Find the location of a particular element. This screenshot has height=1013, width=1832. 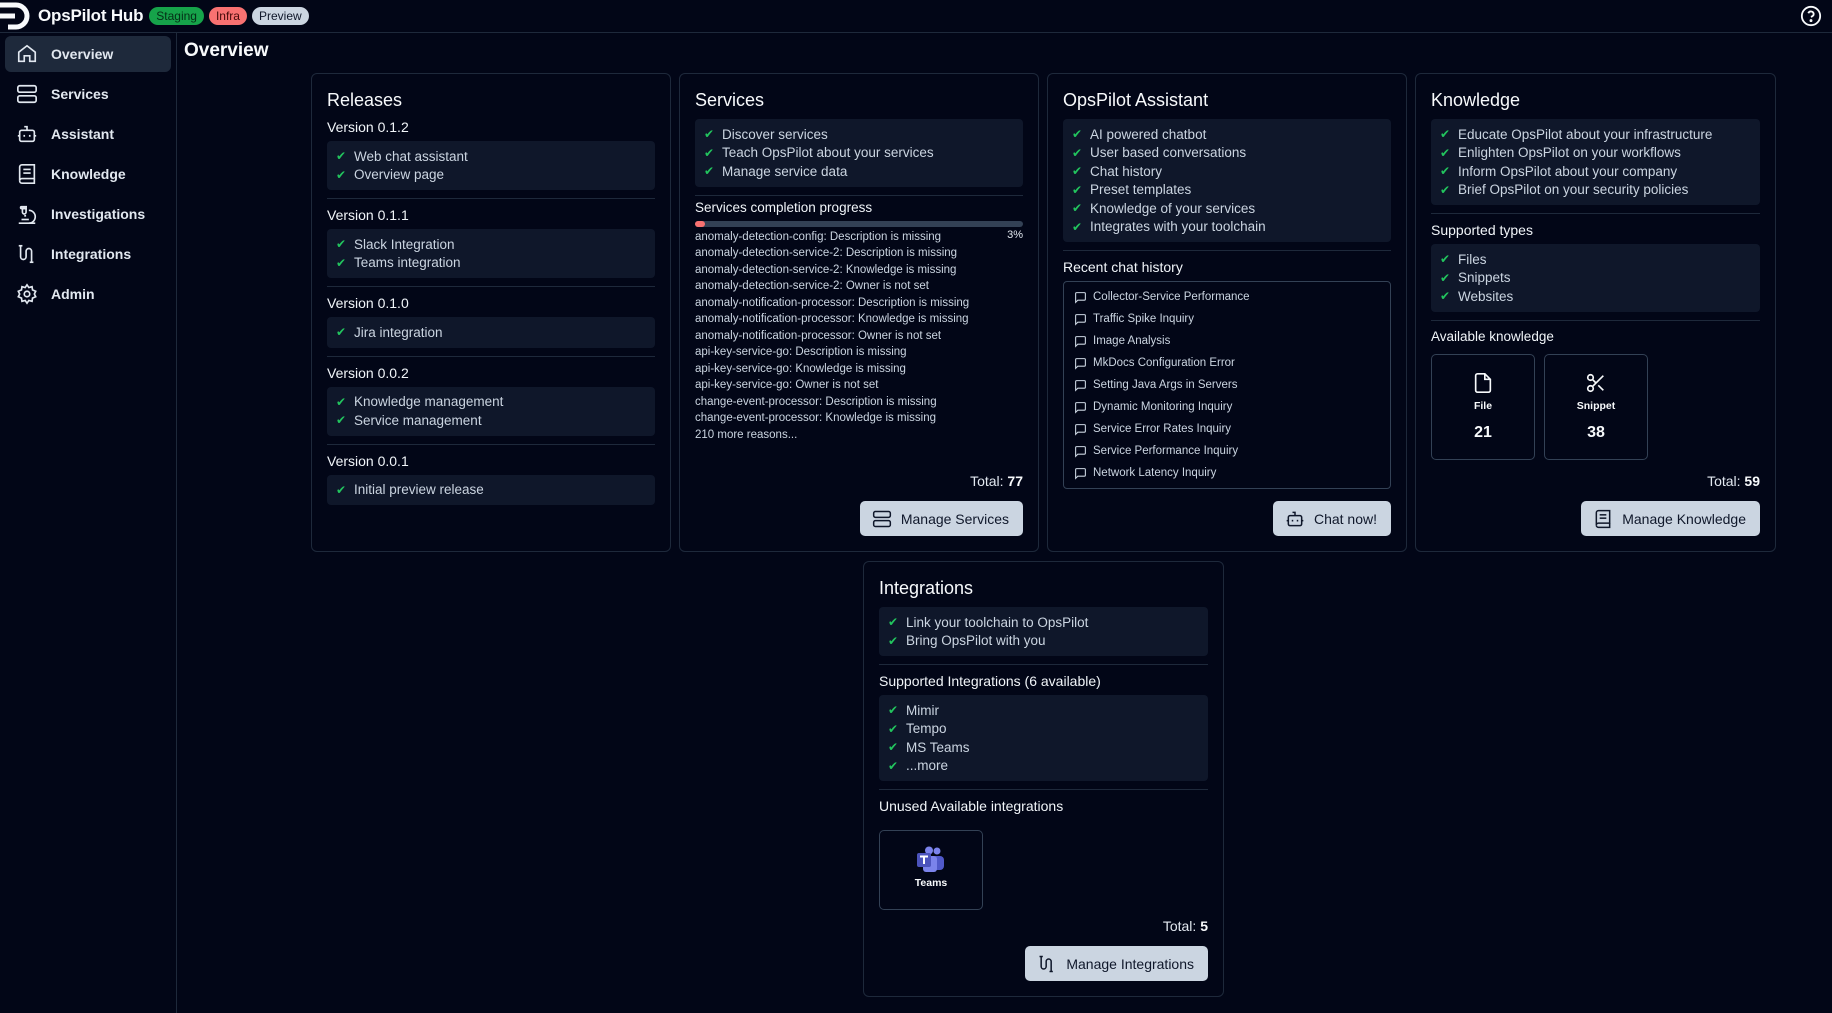

sidebar-item-services: Services is located at coordinates (88, 94).